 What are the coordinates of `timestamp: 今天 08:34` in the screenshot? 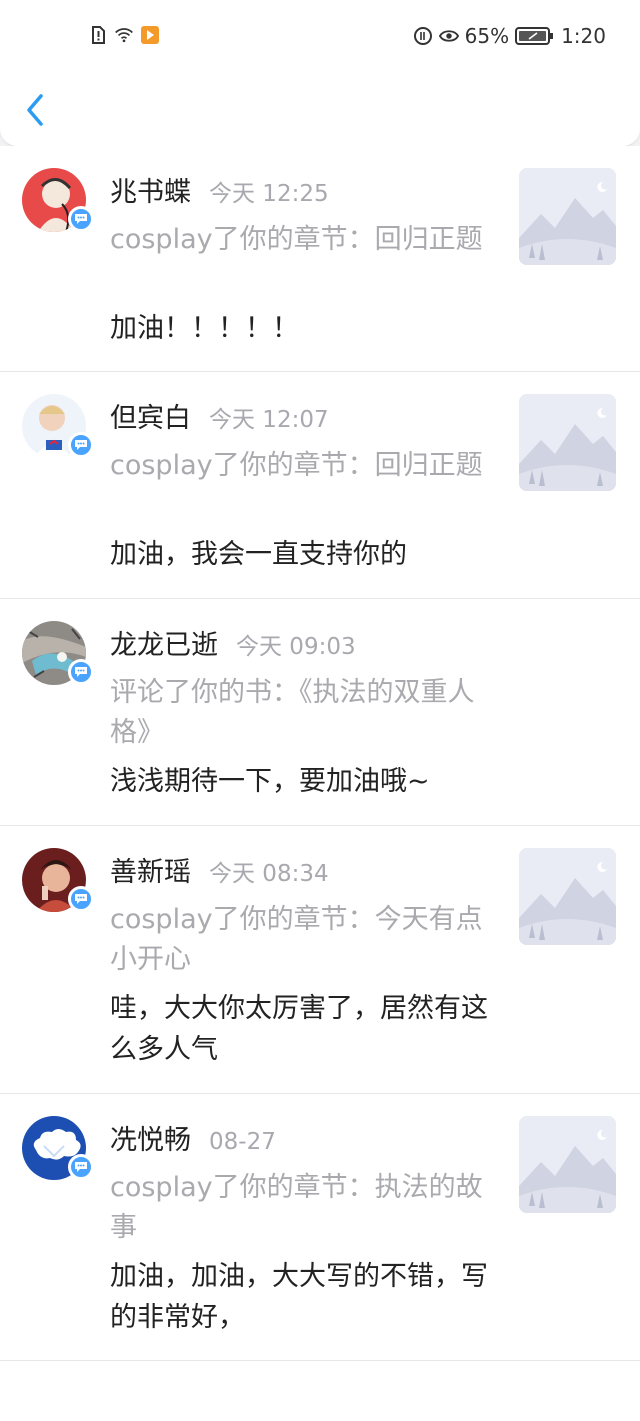 It's located at (269, 874).